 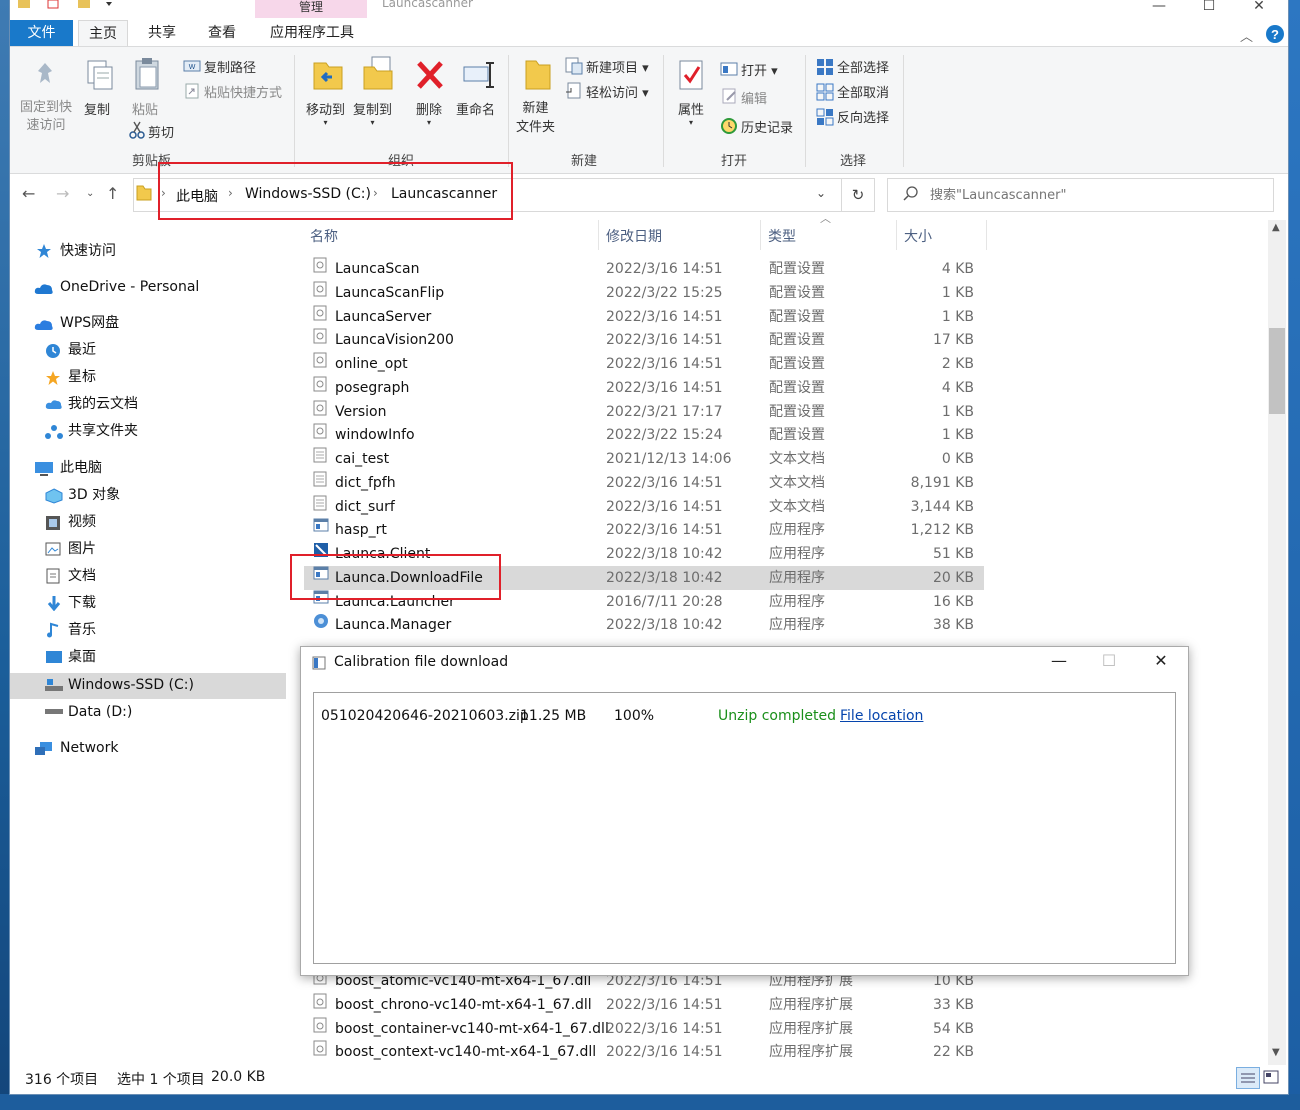 I want to click on file-row: Launca.Manager 2022/3/18 10:42 应用程序 38 KB, so click(x=644, y=625).